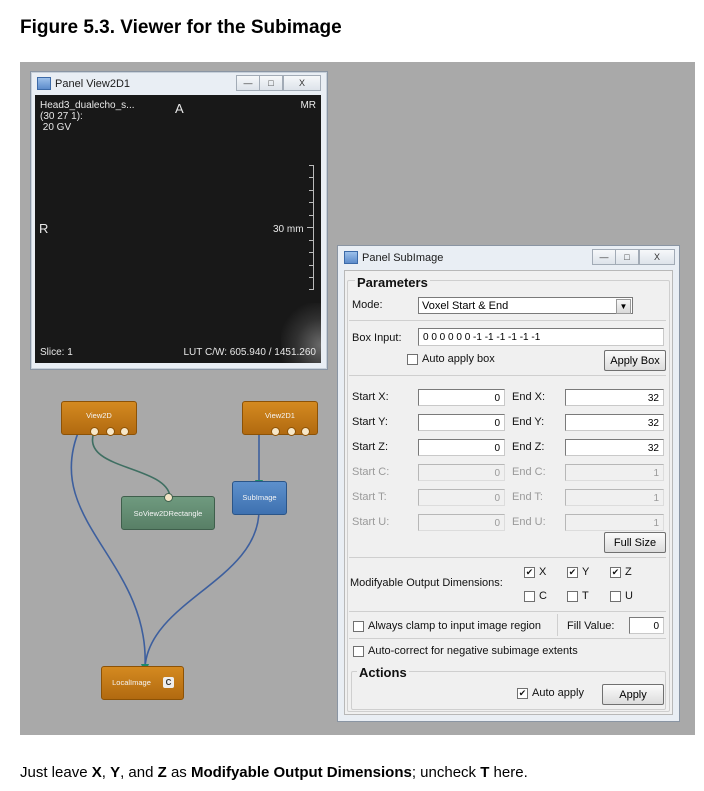  Describe the element at coordinates (614, 422) in the screenshot. I see `end-y-field: 32` at that location.